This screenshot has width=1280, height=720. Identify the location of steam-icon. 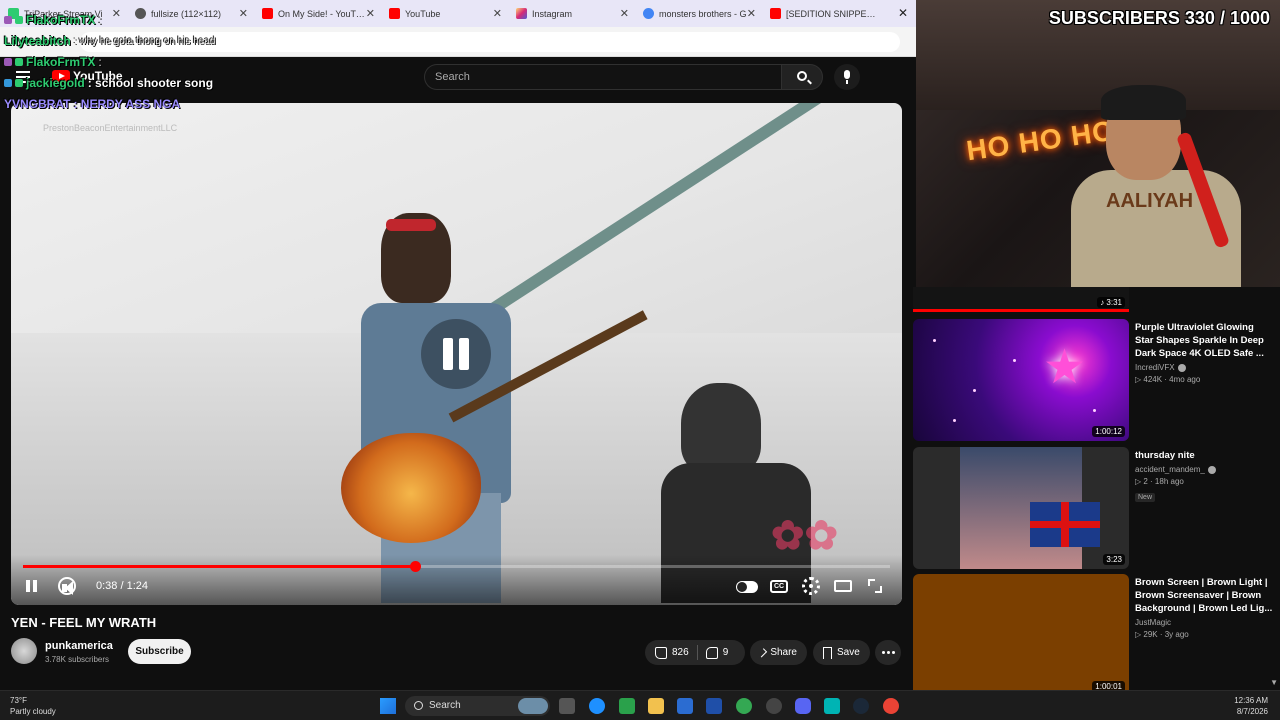
(861, 706).